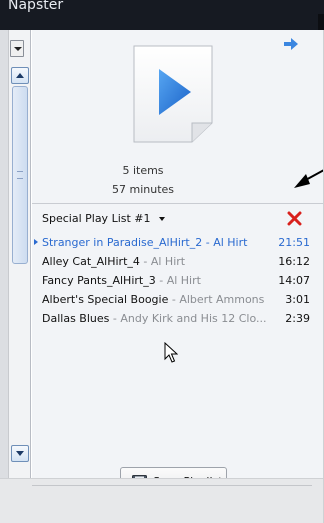 Image resolution: width=324 pixels, height=523 pixels. I want to click on track-duration: 2:39, so click(297, 318).